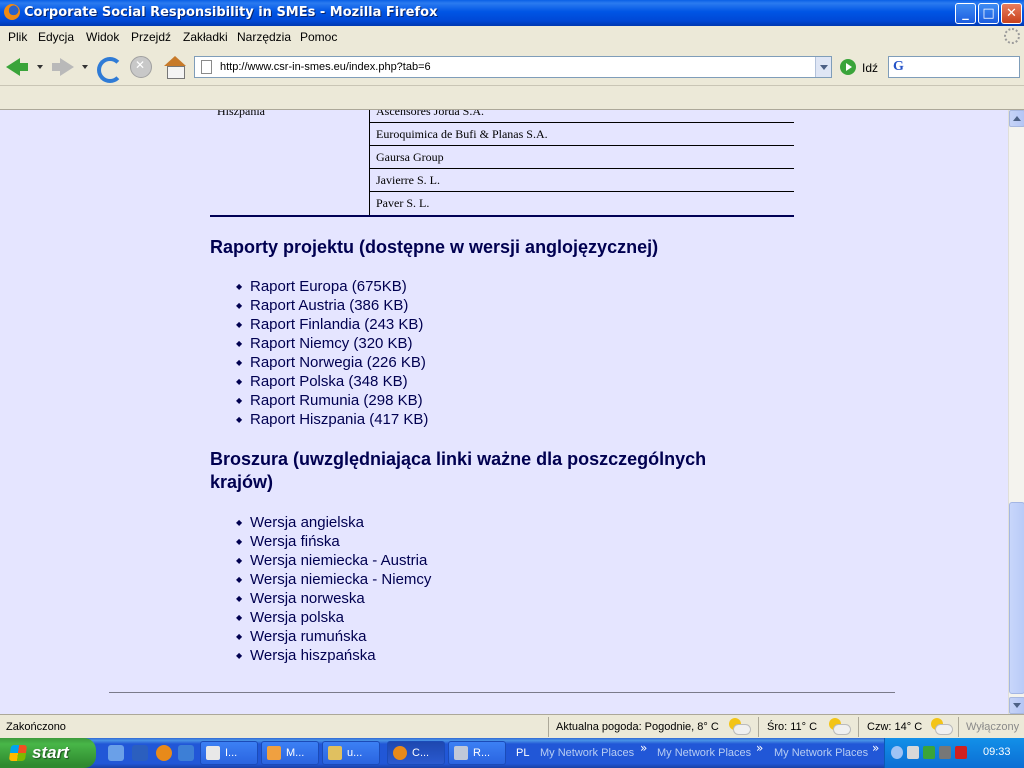 This screenshot has height=768, width=1024. What do you see at coordinates (333, 617) in the screenshot?
I see `brochure-link-polish: Wersja polska` at bounding box center [333, 617].